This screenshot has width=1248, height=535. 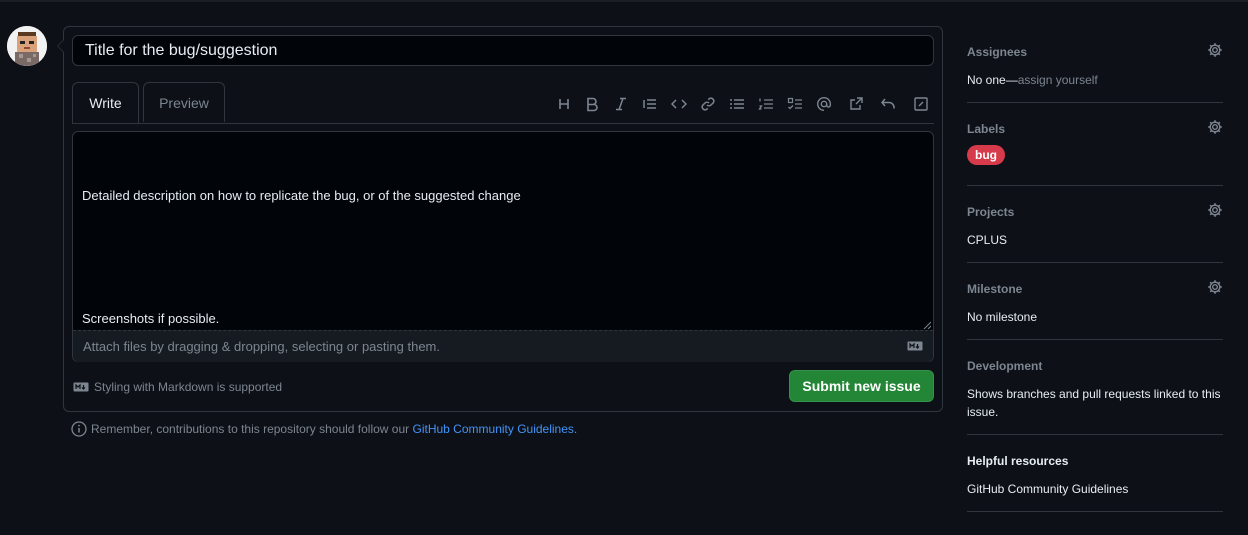 I want to click on fullscreen-icon, so click(x=921, y=104).